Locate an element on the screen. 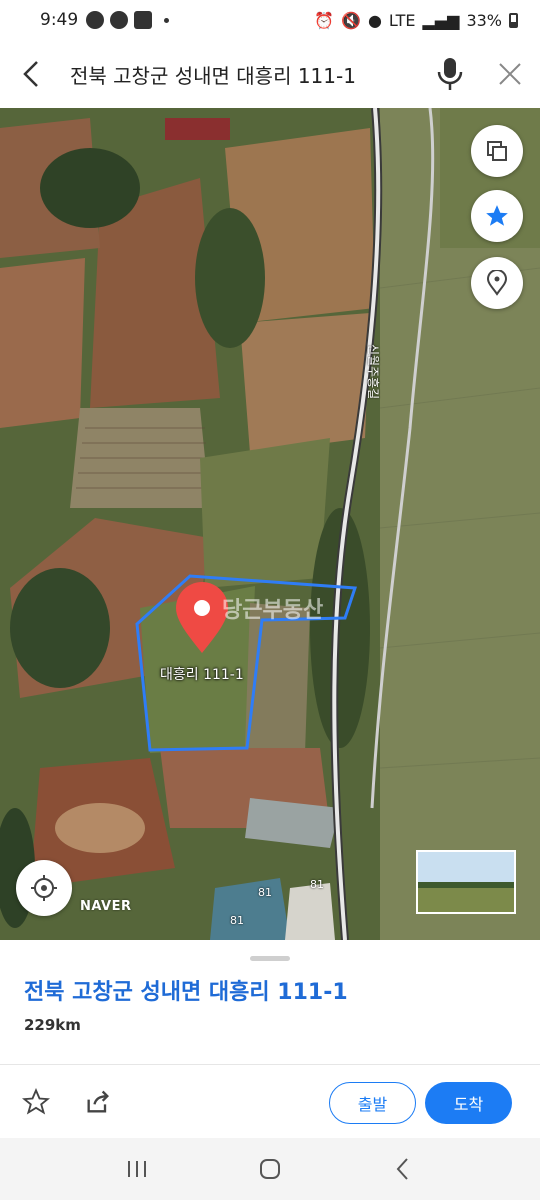 The width and height of the screenshot is (540, 1200). place-address: 전북 고창군 성내면 대흥리 111-1 is located at coordinates (186, 990).